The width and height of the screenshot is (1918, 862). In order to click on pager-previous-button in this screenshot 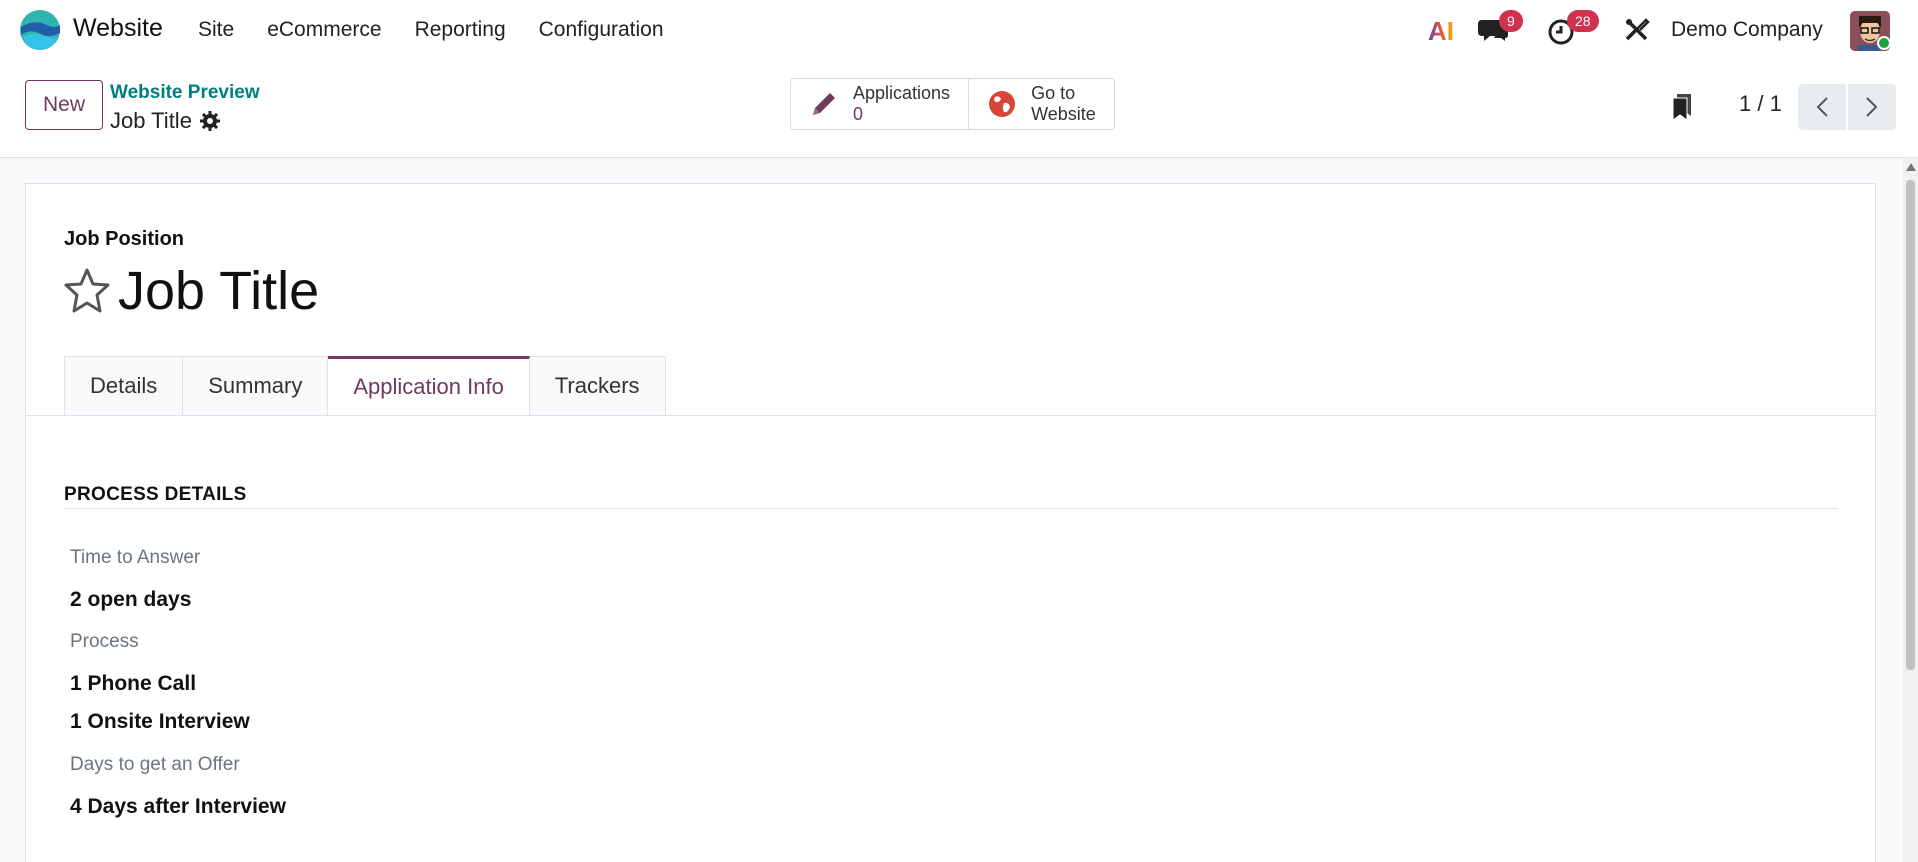, I will do `click(1822, 107)`.